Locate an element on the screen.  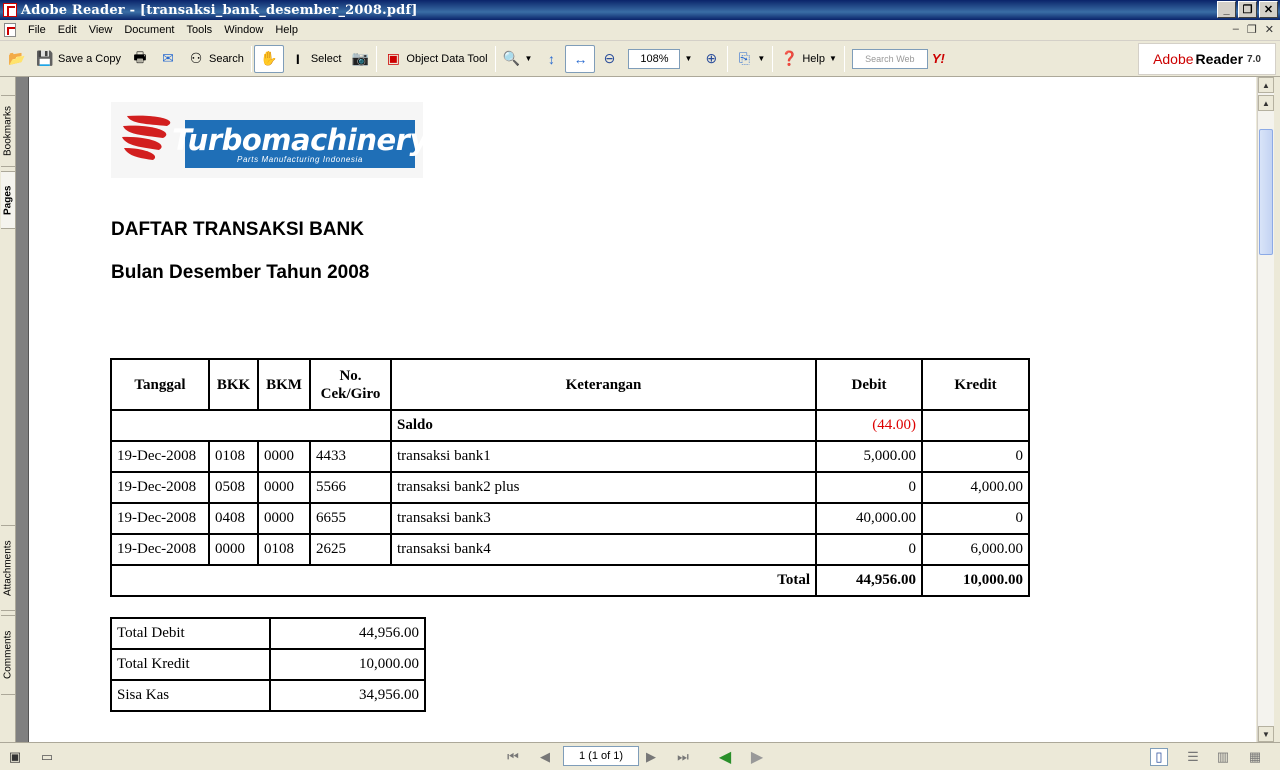
save-copy-button: 💾 Save a Copy is located at coordinates (78, 59).